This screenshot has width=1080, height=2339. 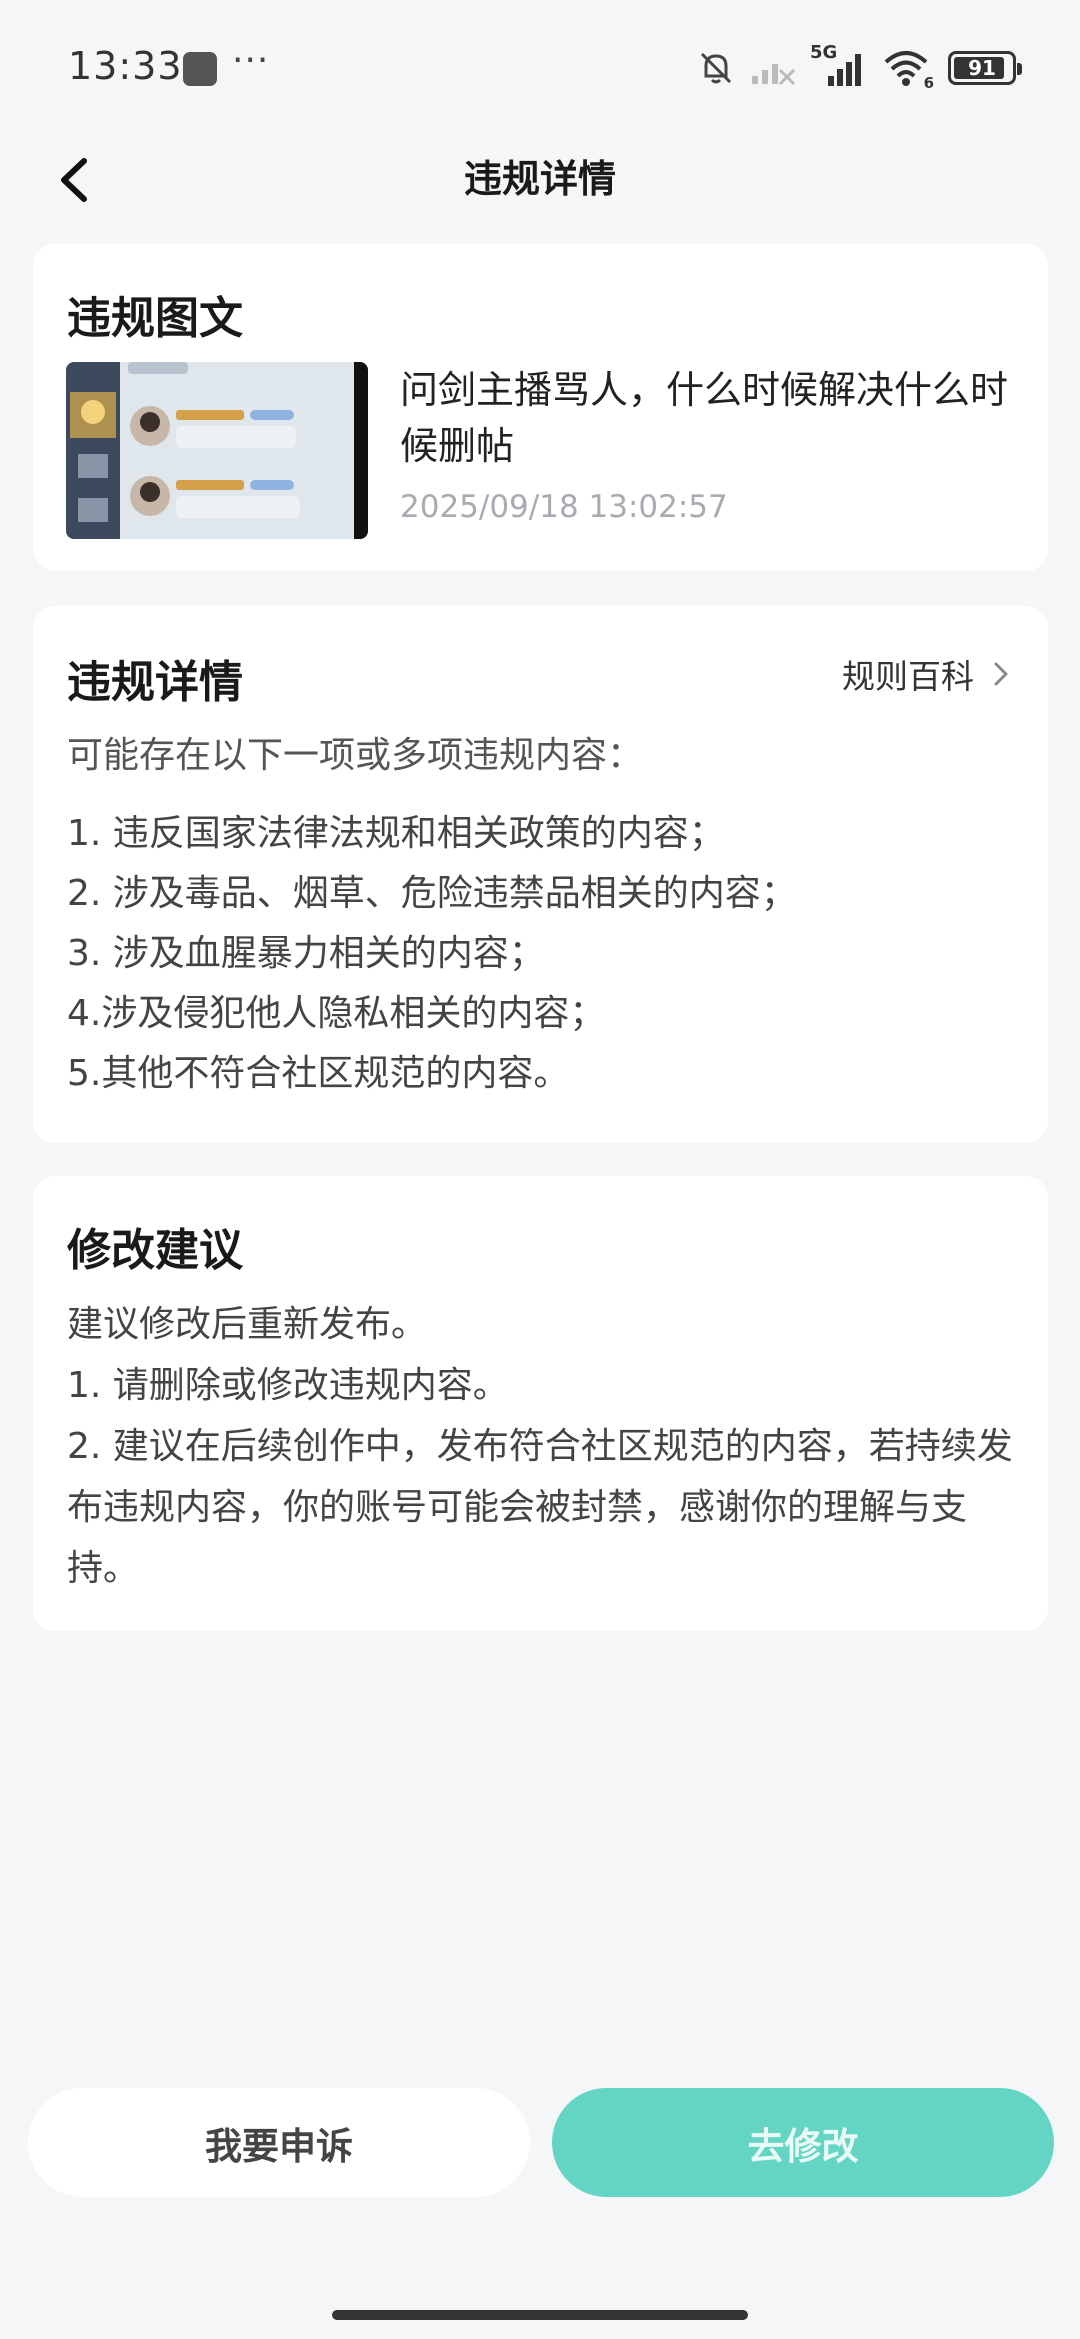 I want to click on post-thumbnail-image, so click(x=217, y=450).